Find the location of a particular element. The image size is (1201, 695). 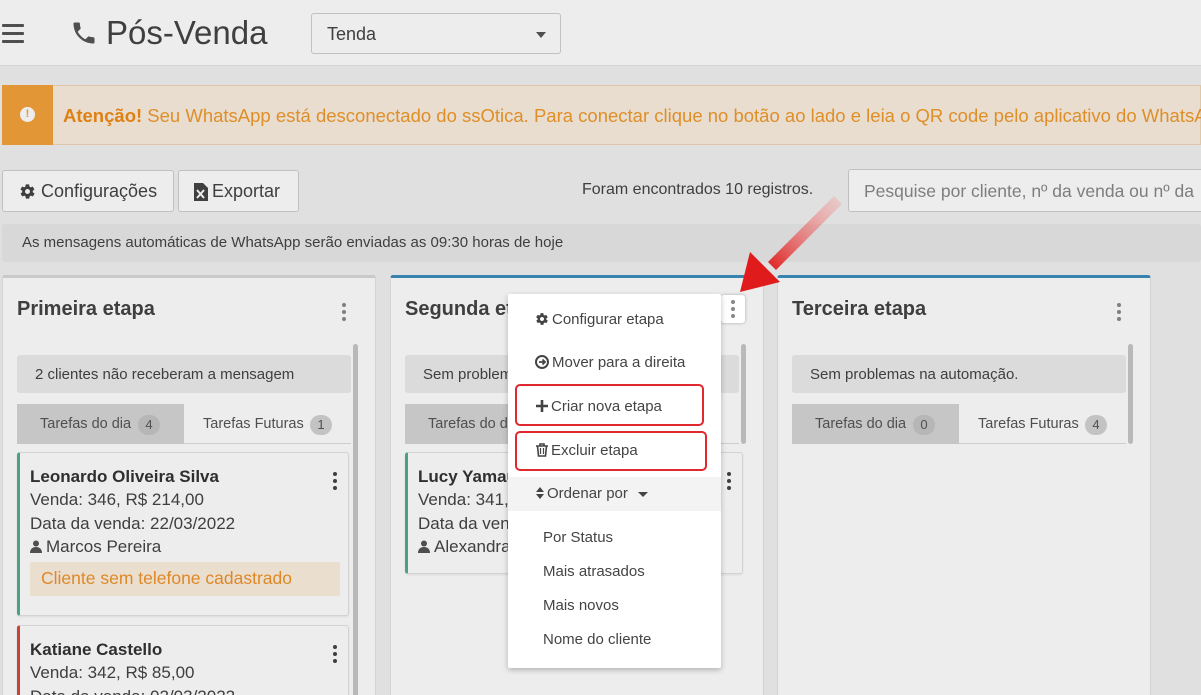

chevron-down-icon is located at coordinates (541, 35).